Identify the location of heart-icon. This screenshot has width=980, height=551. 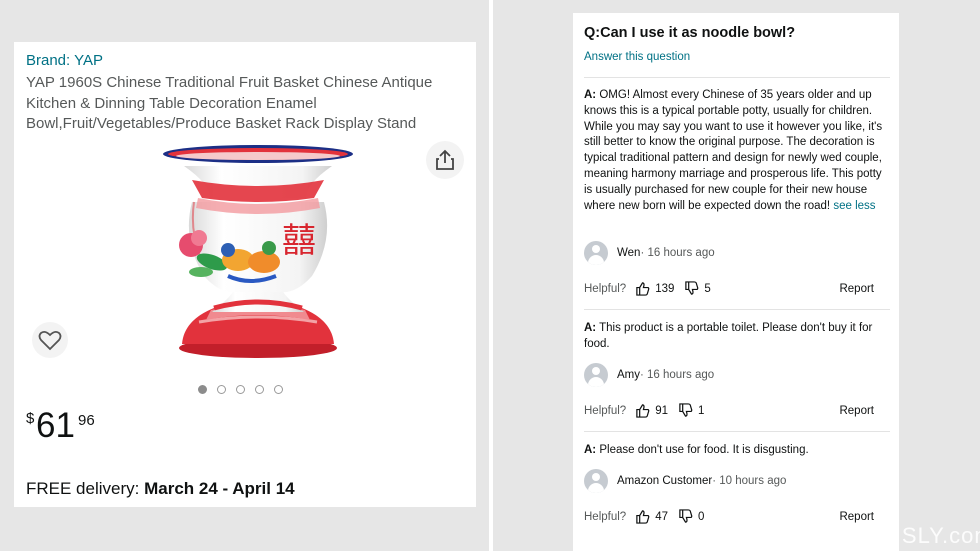
(50, 340).